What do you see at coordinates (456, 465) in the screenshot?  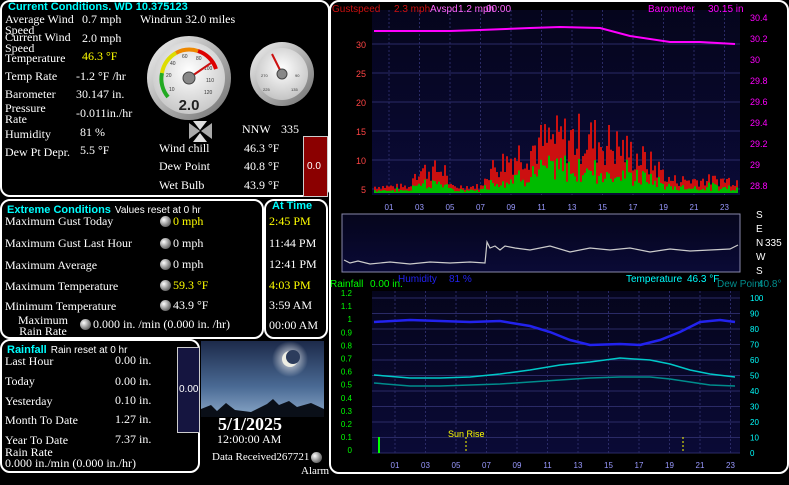 I see `x-tick: 05` at bounding box center [456, 465].